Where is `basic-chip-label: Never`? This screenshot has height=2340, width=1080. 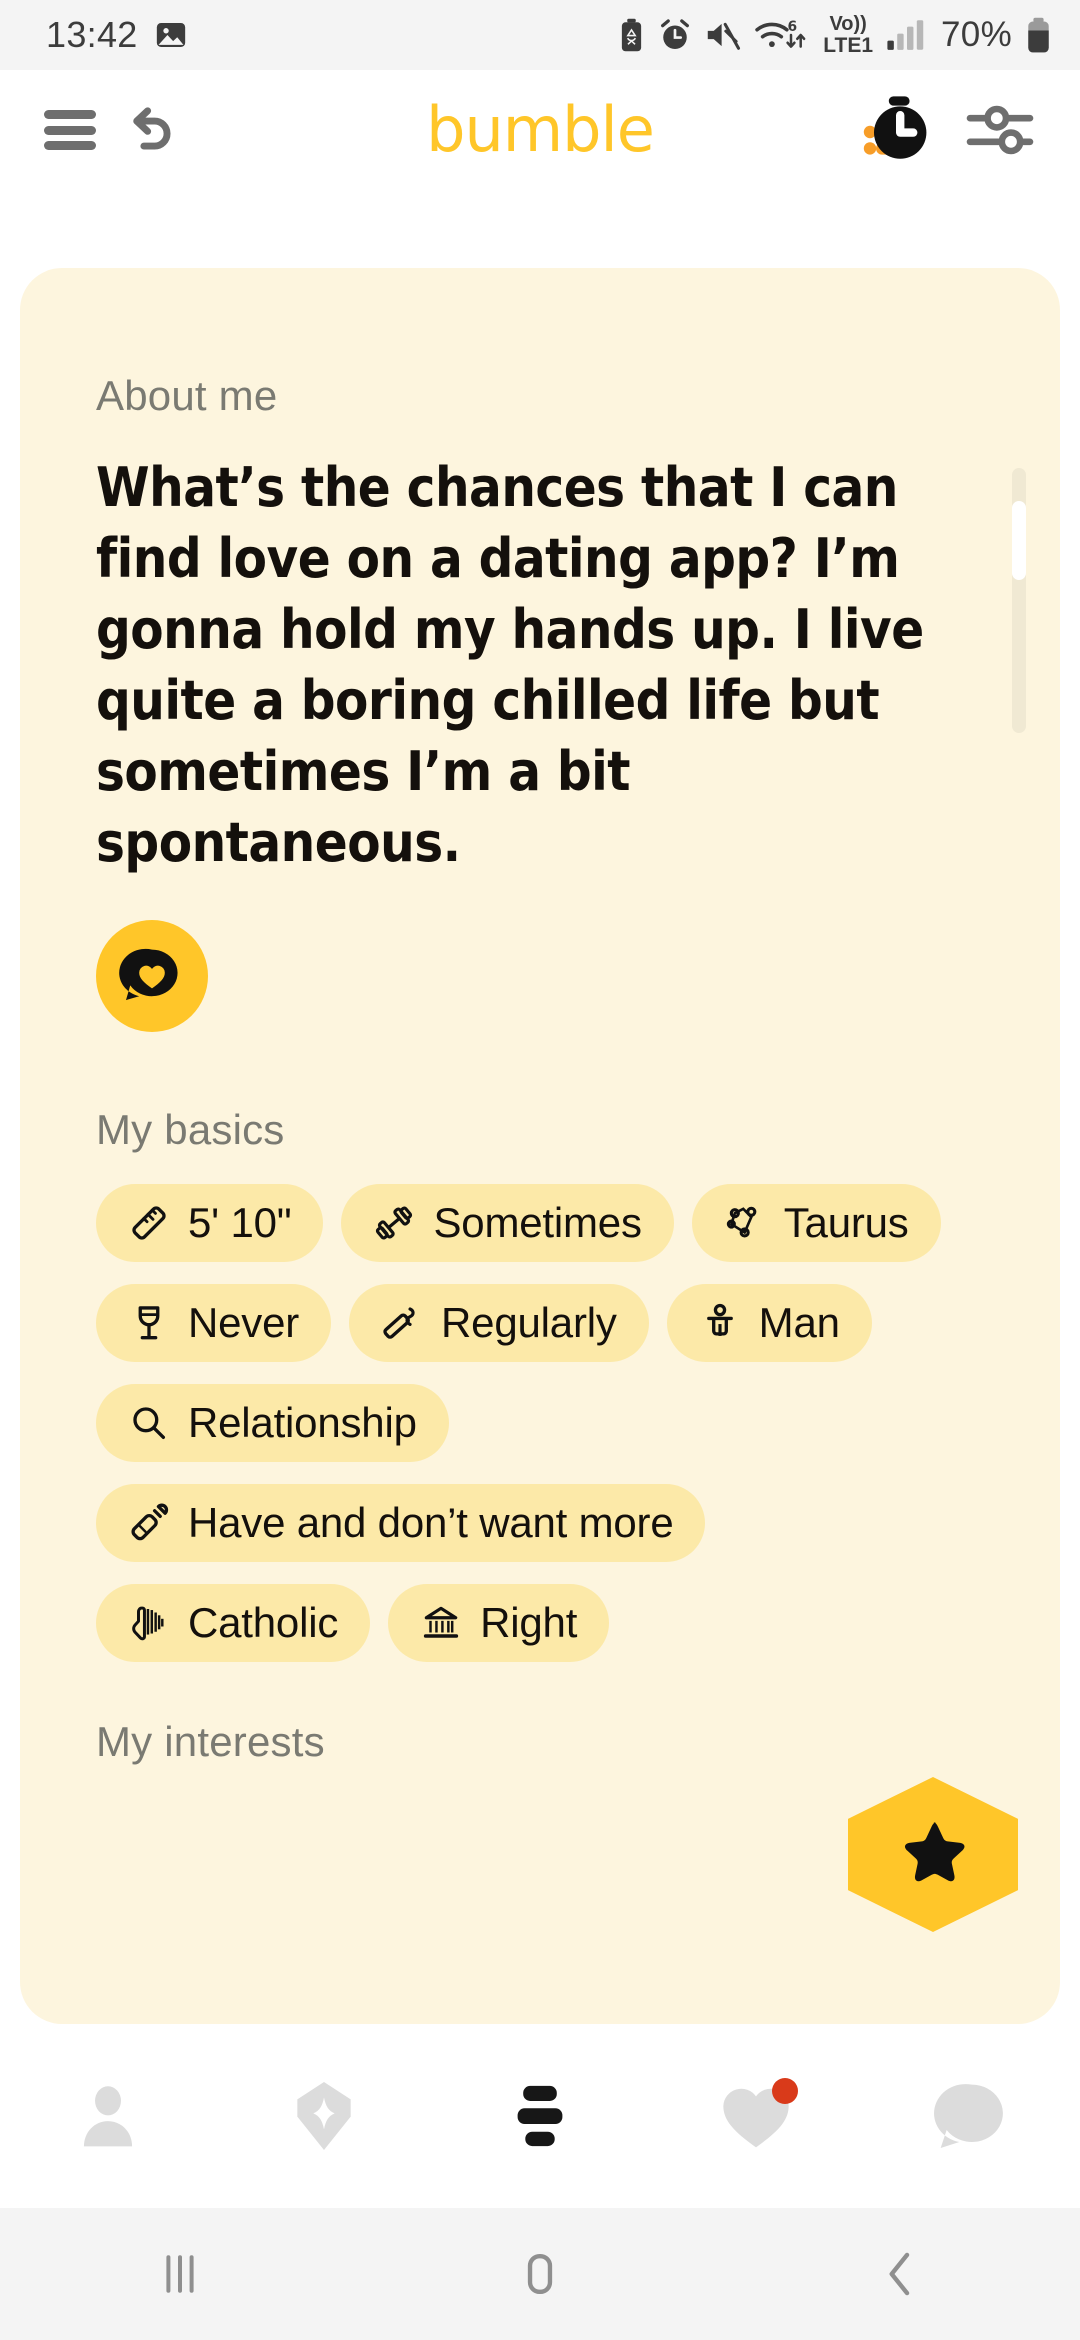
basic-chip-label: Never is located at coordinates (244, 1322).